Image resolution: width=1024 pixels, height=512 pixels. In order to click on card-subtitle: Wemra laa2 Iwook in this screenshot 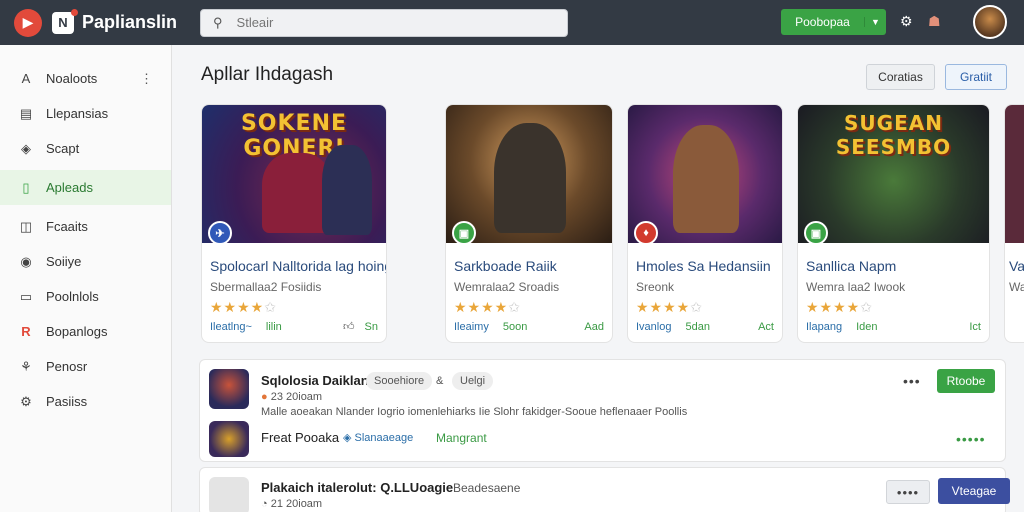, I will do `click(856, 287)`.